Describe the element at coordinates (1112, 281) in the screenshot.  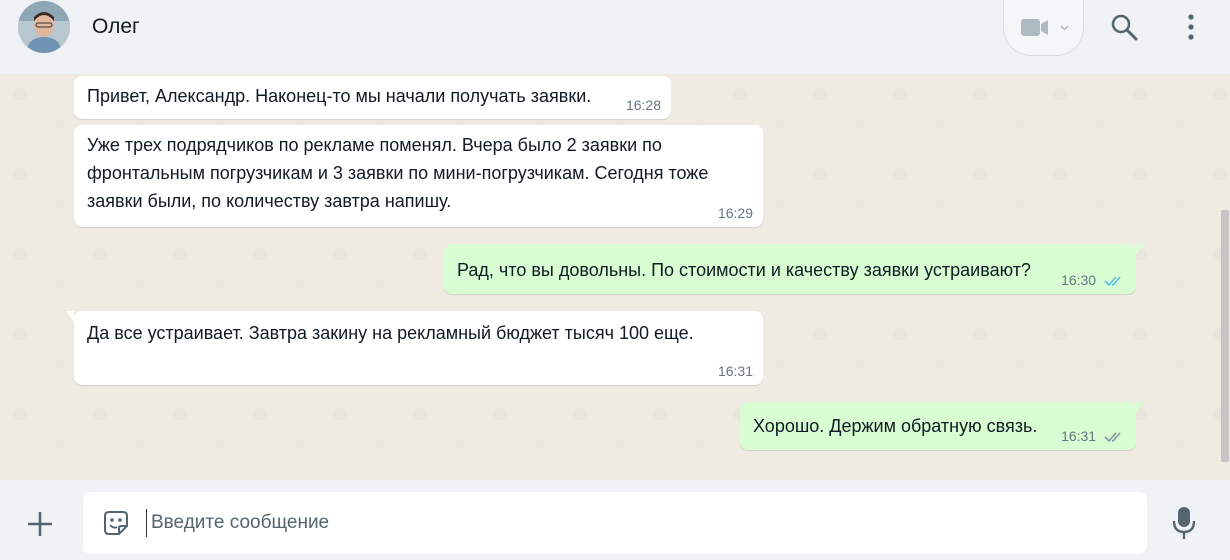
I see `read-ticks-icon` at that location.